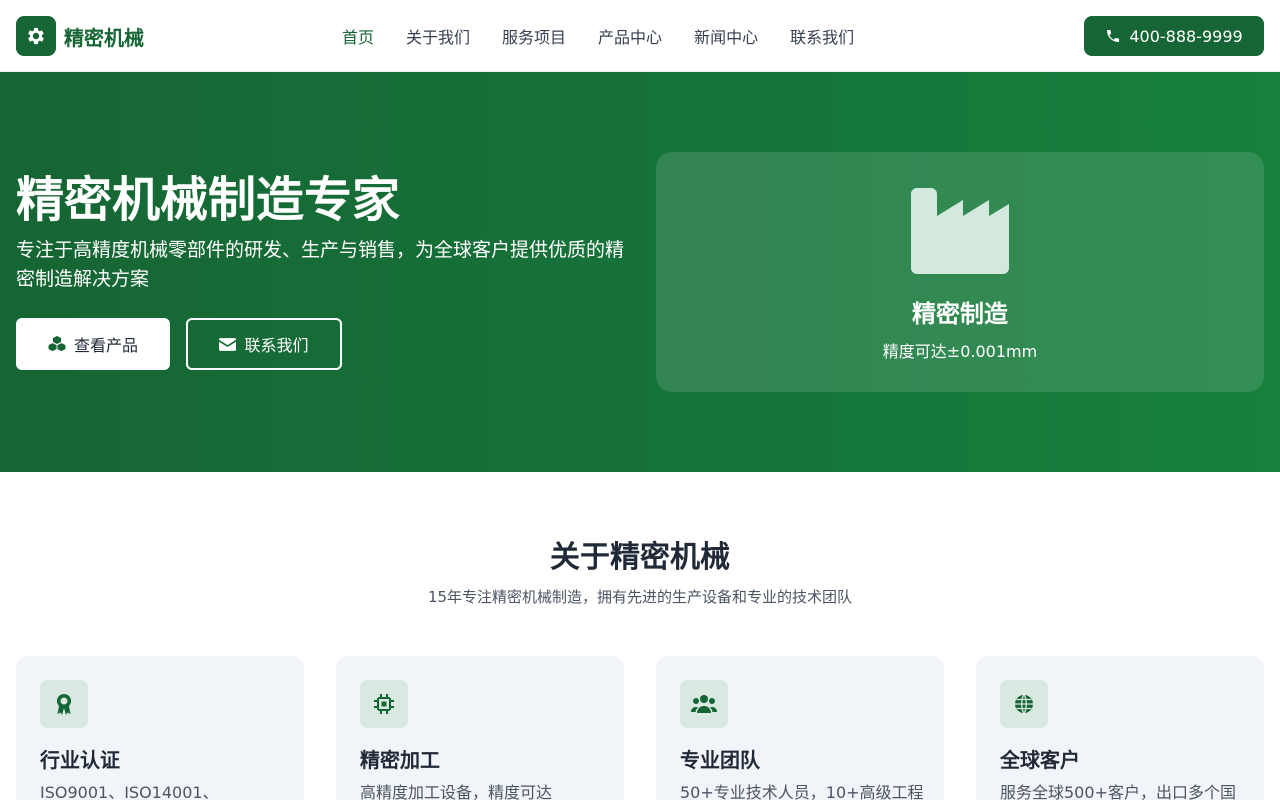  Describe the element at coordinates (36, 36) in the screenshot. I see `gear-icon` at that location.